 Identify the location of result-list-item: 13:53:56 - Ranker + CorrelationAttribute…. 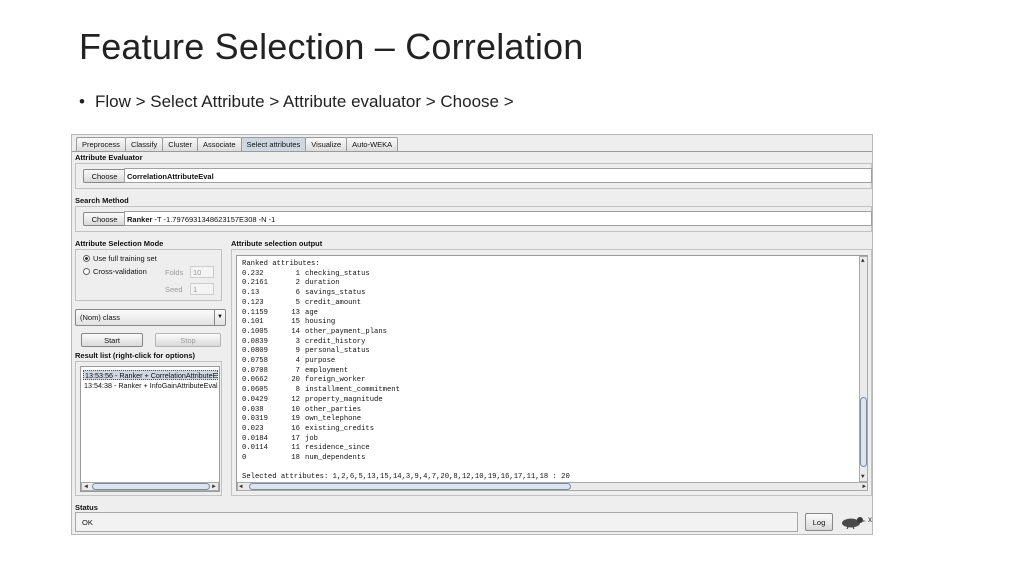
(150, 375).